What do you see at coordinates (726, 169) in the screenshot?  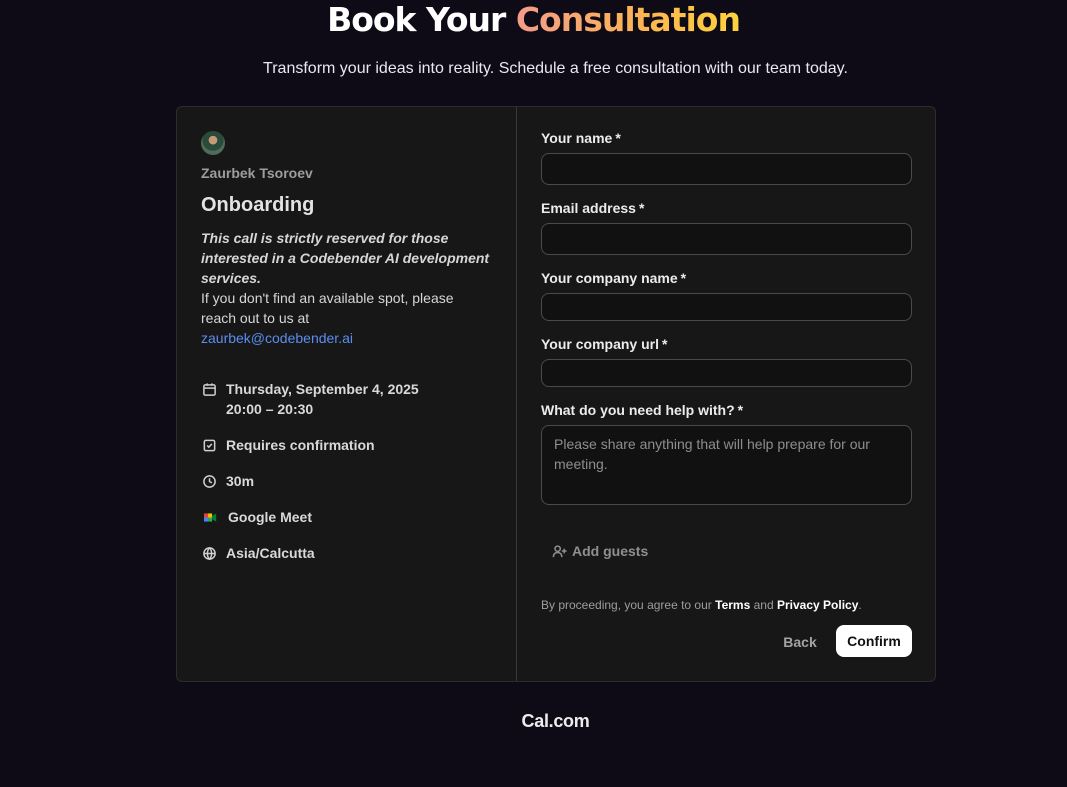 I see `name-field` at bounding box center [726, 169].